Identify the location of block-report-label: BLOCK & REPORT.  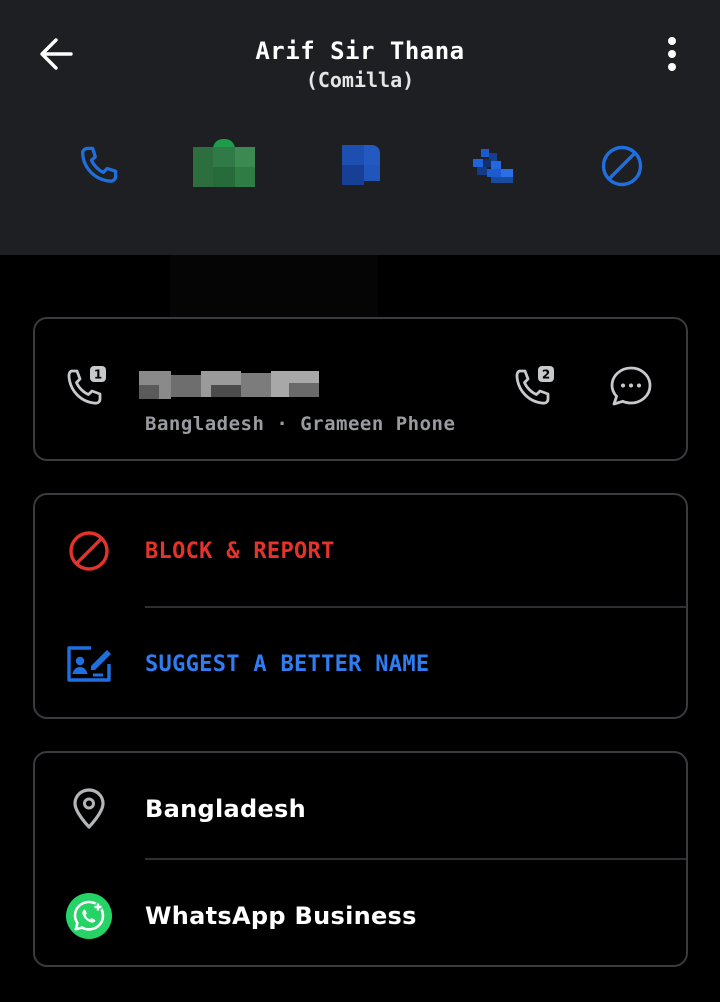
(240, 551).